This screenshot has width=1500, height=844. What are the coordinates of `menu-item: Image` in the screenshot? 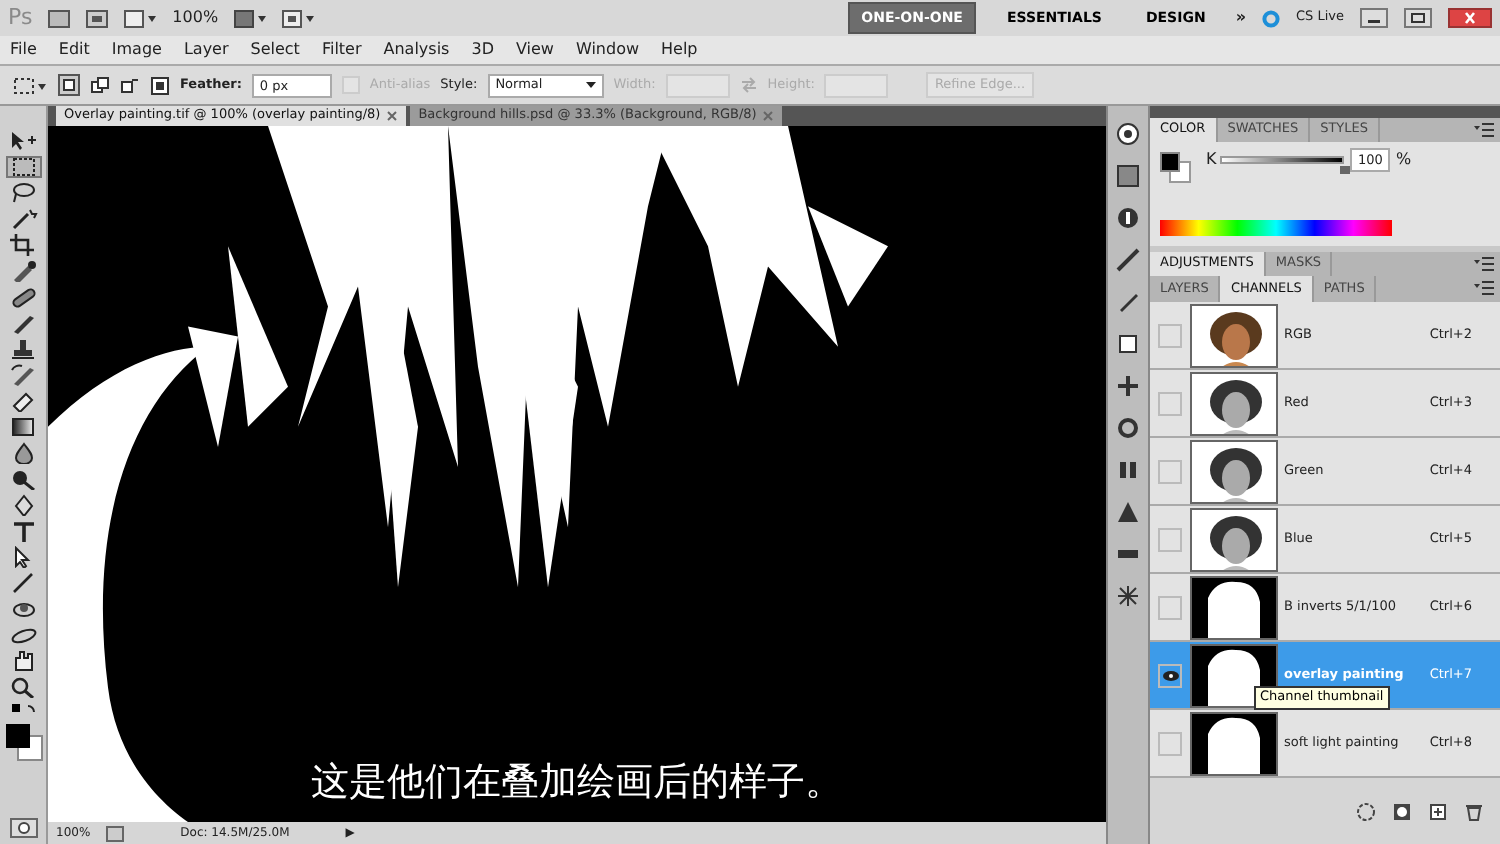 It's located at (136, 50).